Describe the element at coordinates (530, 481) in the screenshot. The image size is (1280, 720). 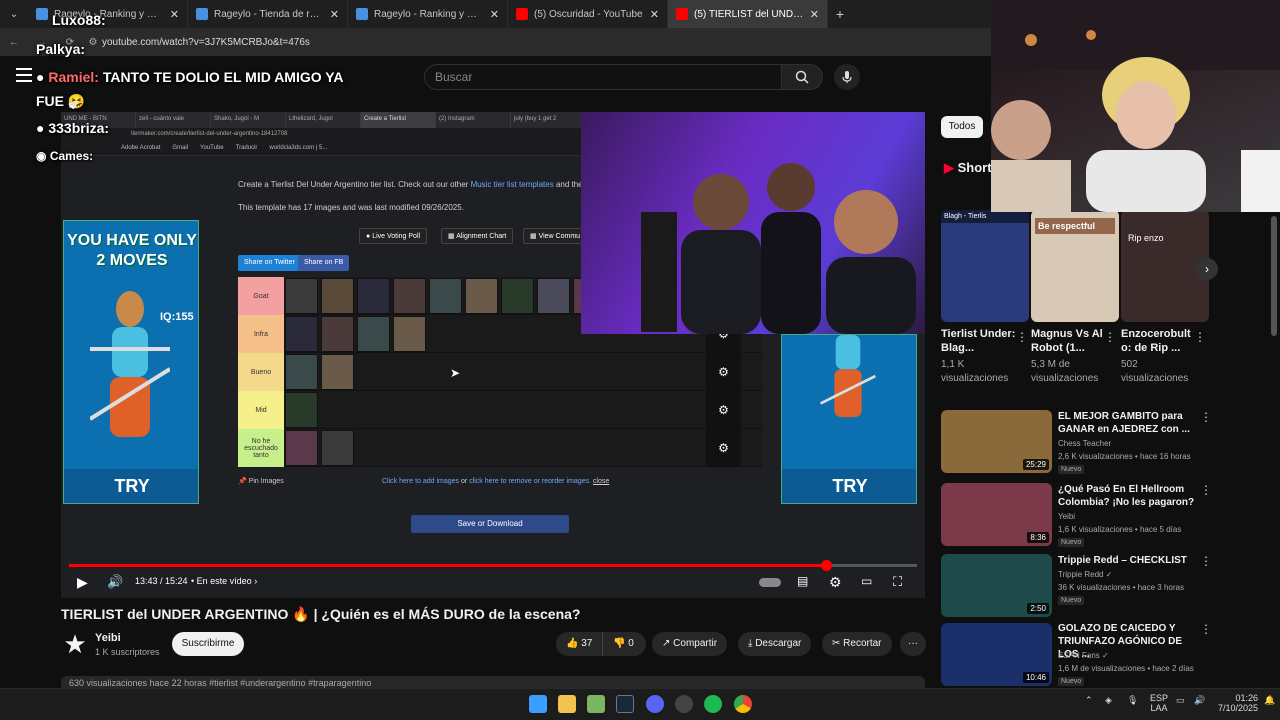
I see `remove-images-link: click here to remove or reorder images.` at that location.